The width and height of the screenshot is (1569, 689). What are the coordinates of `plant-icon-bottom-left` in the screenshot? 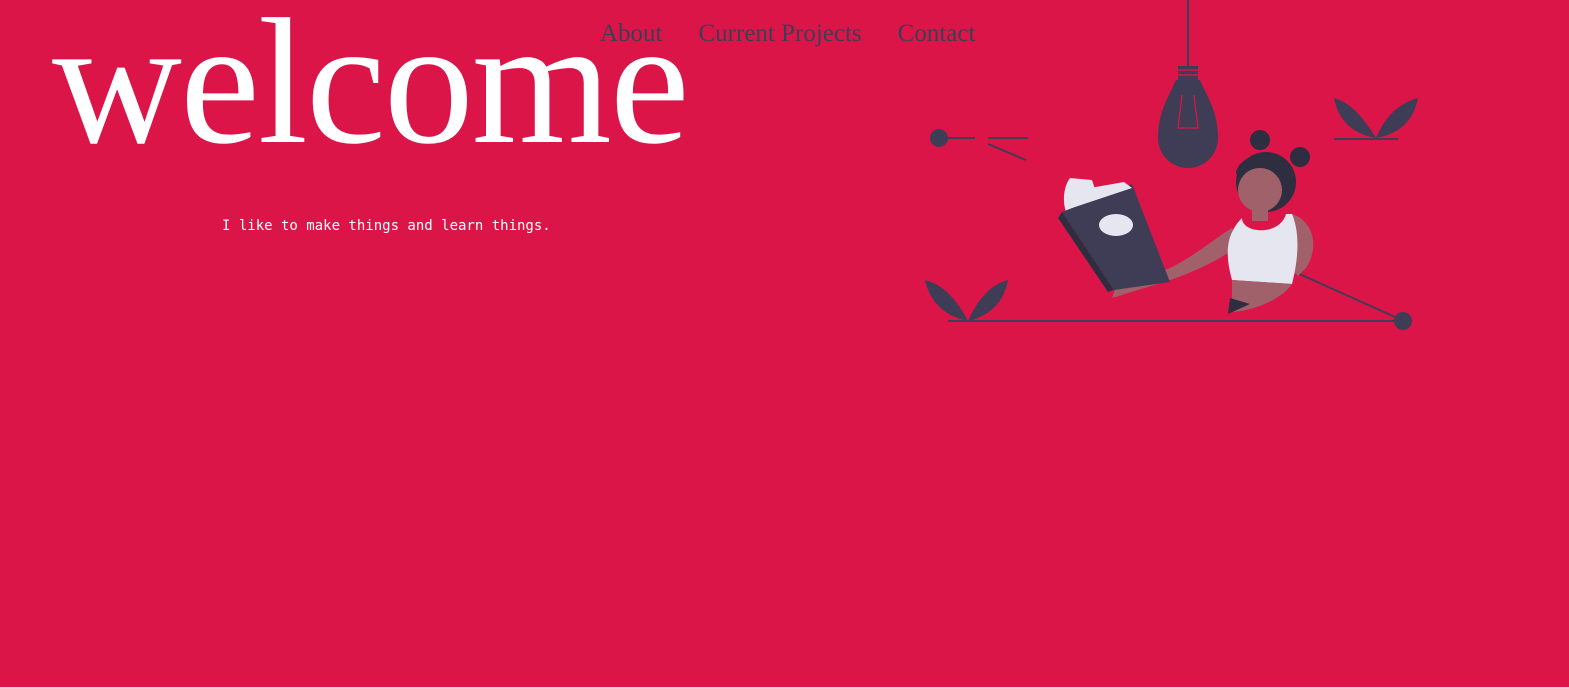 It's located at (966, 300).